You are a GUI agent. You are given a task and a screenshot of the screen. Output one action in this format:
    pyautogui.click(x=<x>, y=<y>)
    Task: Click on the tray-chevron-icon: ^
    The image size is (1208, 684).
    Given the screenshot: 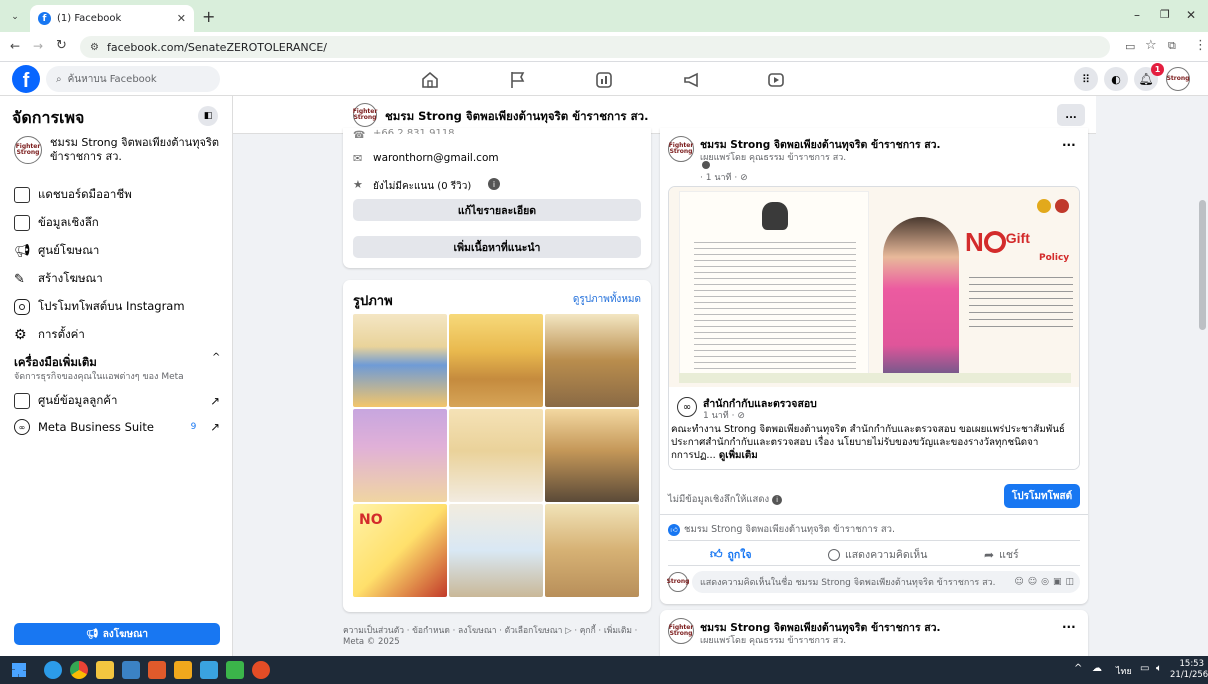 What is the action you would take?
    pyautogui.click(x=1078, y=668)
    